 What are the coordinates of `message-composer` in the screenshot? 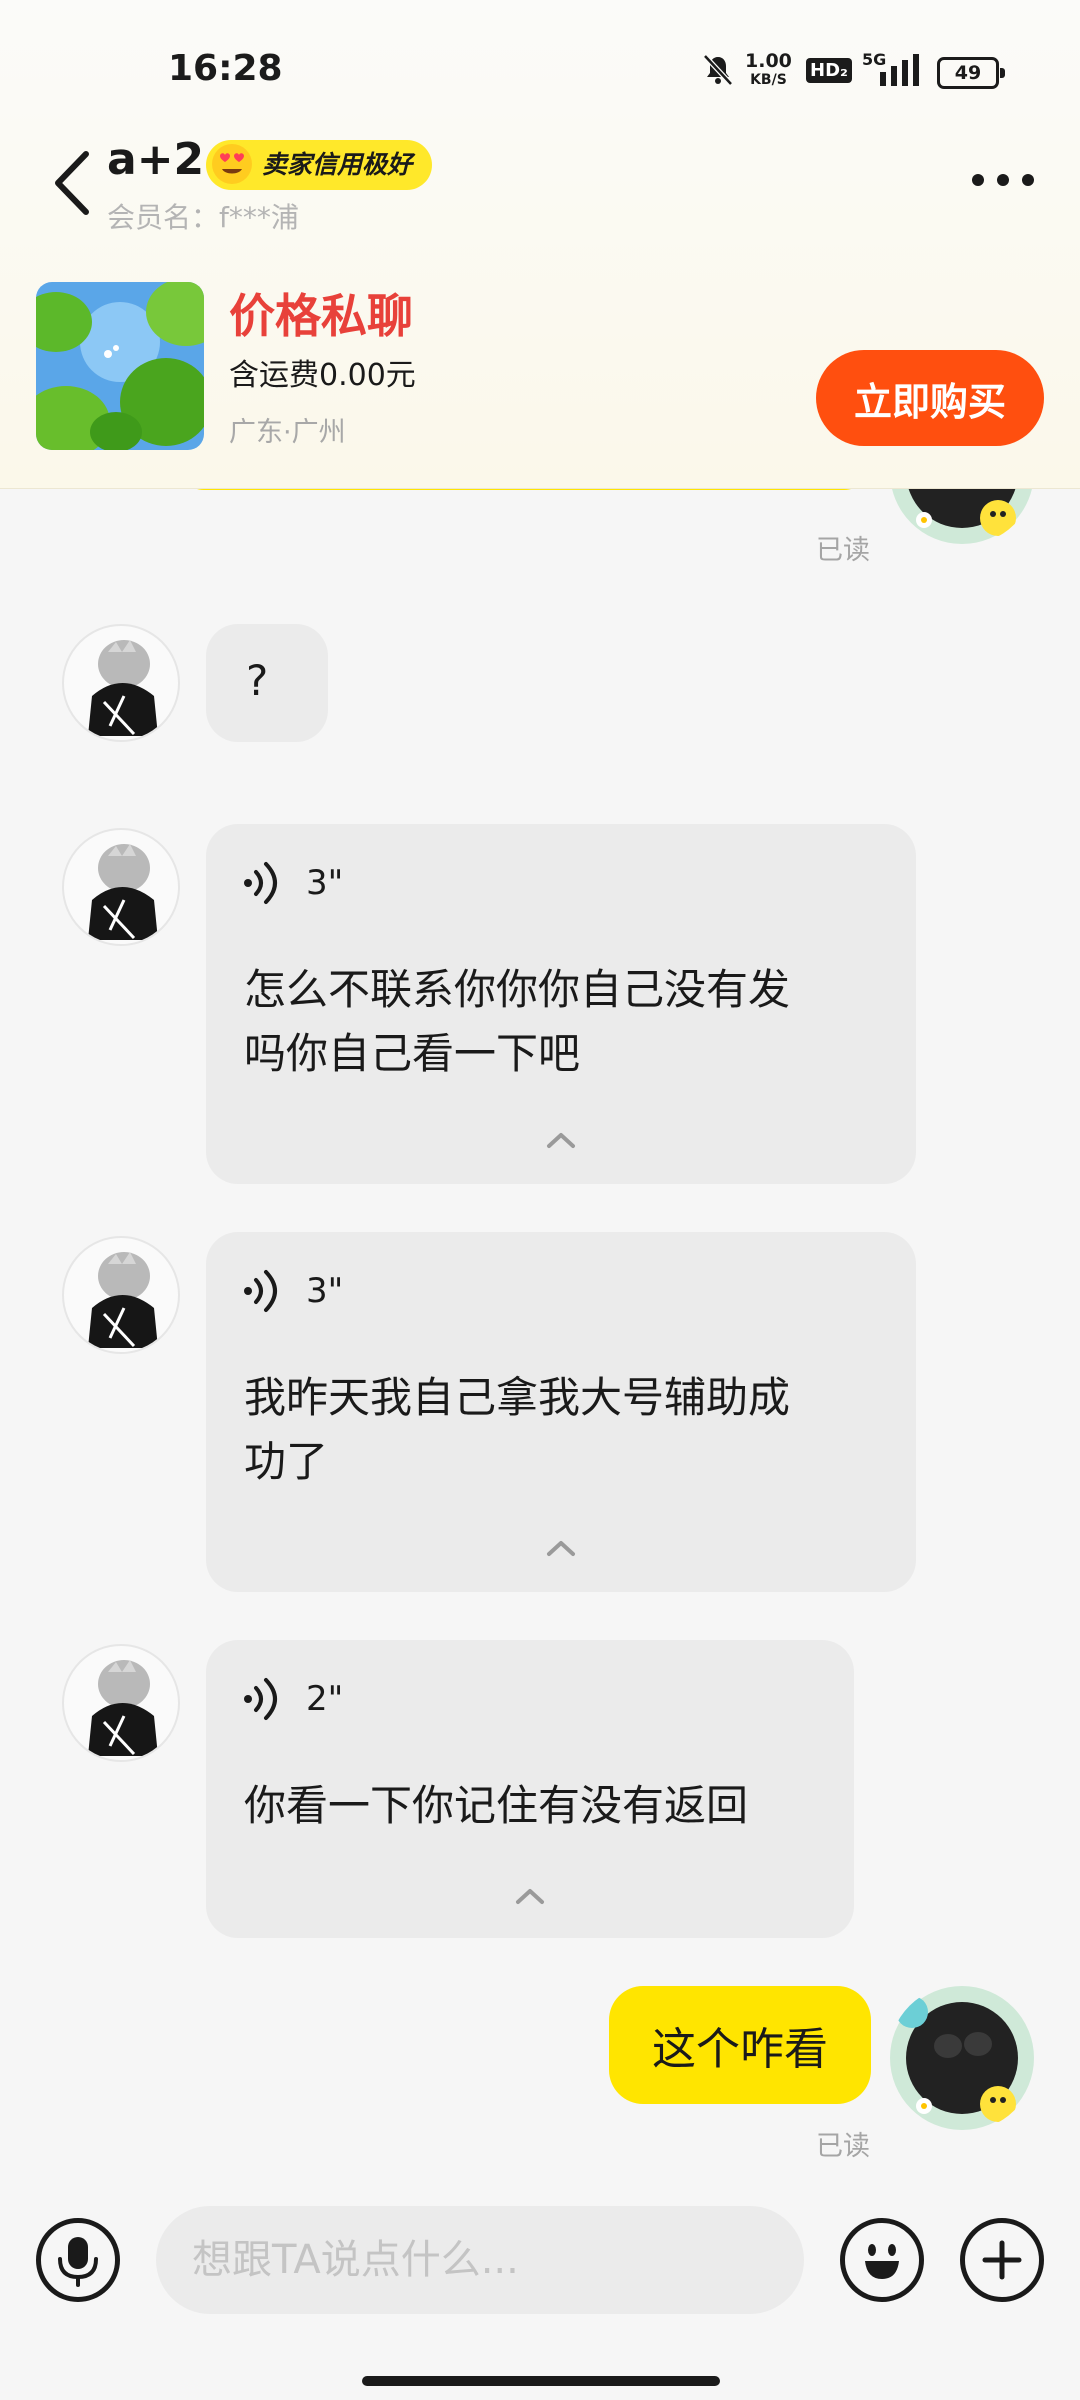 It's located at (540, 2294).